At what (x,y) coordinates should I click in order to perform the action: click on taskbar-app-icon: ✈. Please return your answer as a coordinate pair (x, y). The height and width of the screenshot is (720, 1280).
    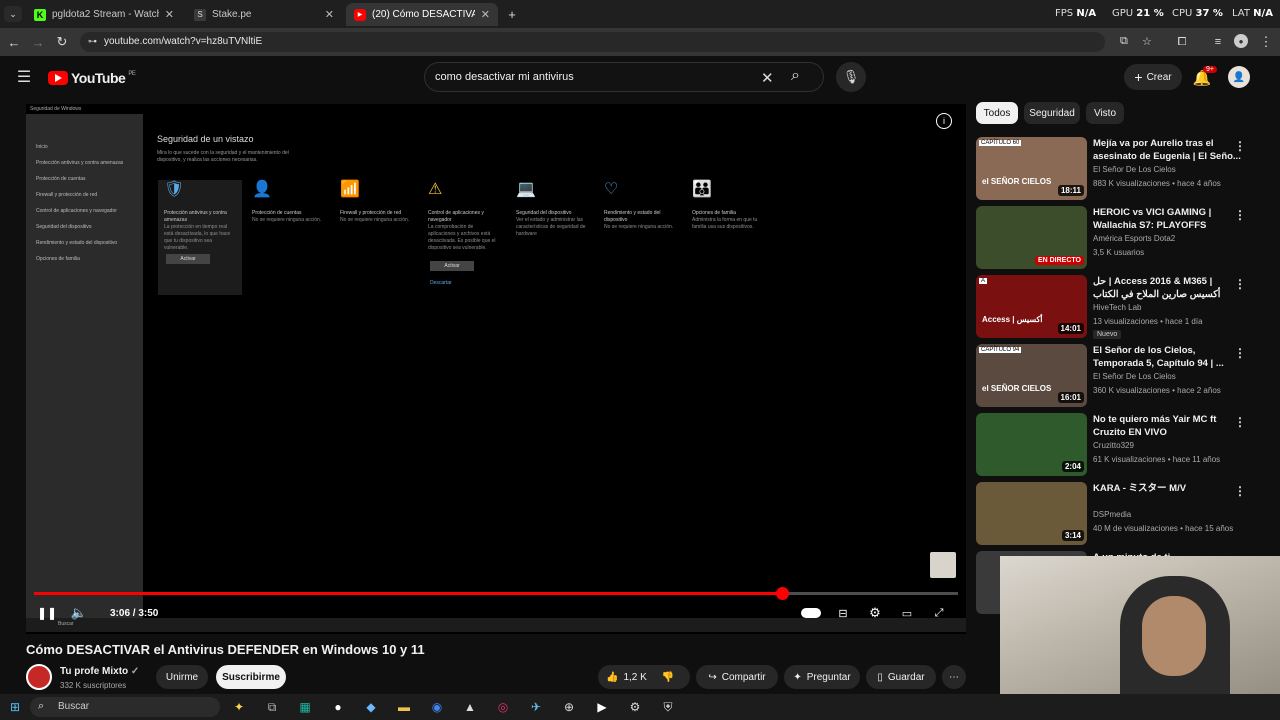
    Looking at the image, I should click on (536, 707).